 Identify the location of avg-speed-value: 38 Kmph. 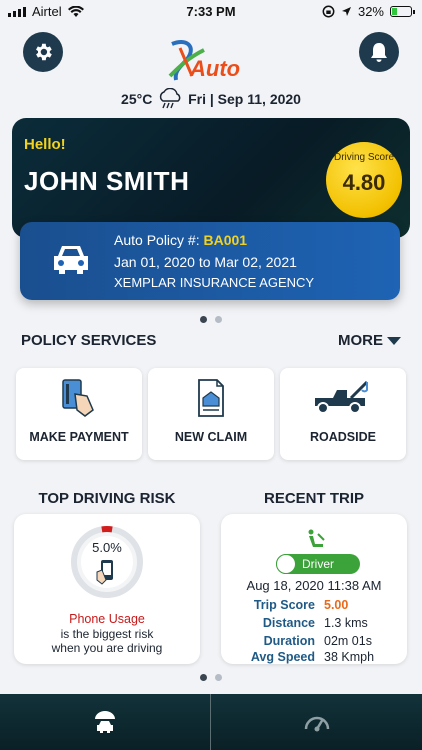
(349, 657).